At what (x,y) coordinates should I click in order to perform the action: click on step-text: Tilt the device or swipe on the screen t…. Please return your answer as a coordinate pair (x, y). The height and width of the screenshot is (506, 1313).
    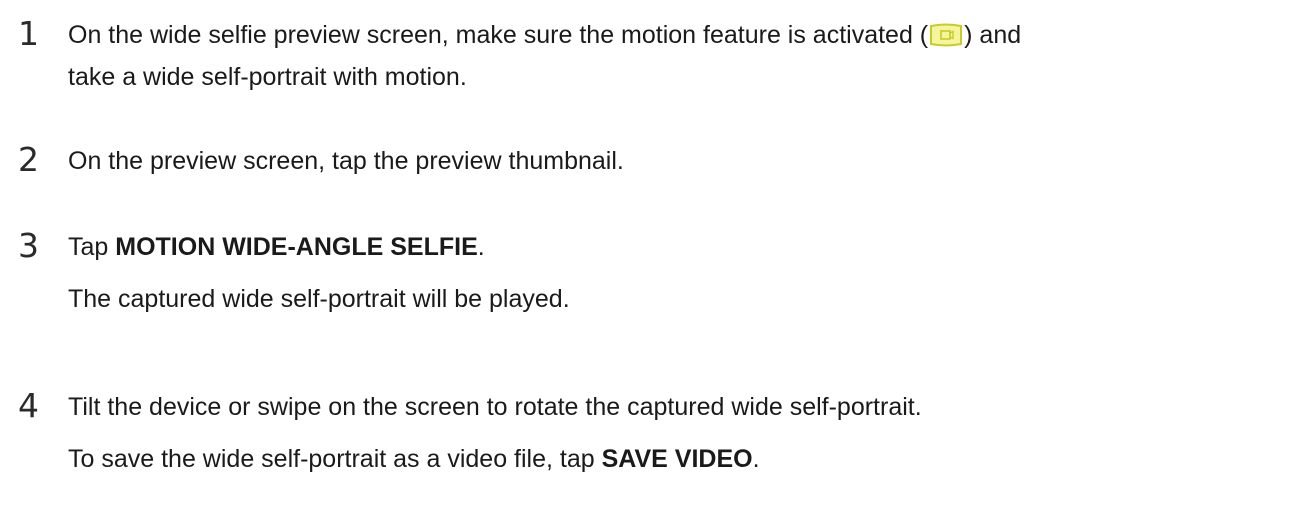
    Looking at the image, I should click on (495, 407).